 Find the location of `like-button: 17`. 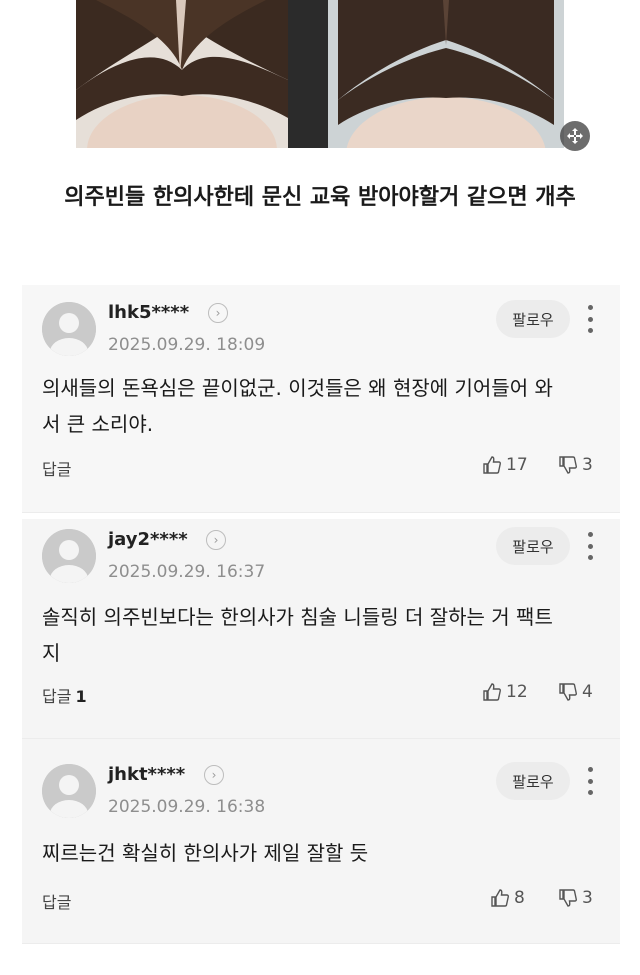

like-button: 17 is located at coordinates (505, 465).